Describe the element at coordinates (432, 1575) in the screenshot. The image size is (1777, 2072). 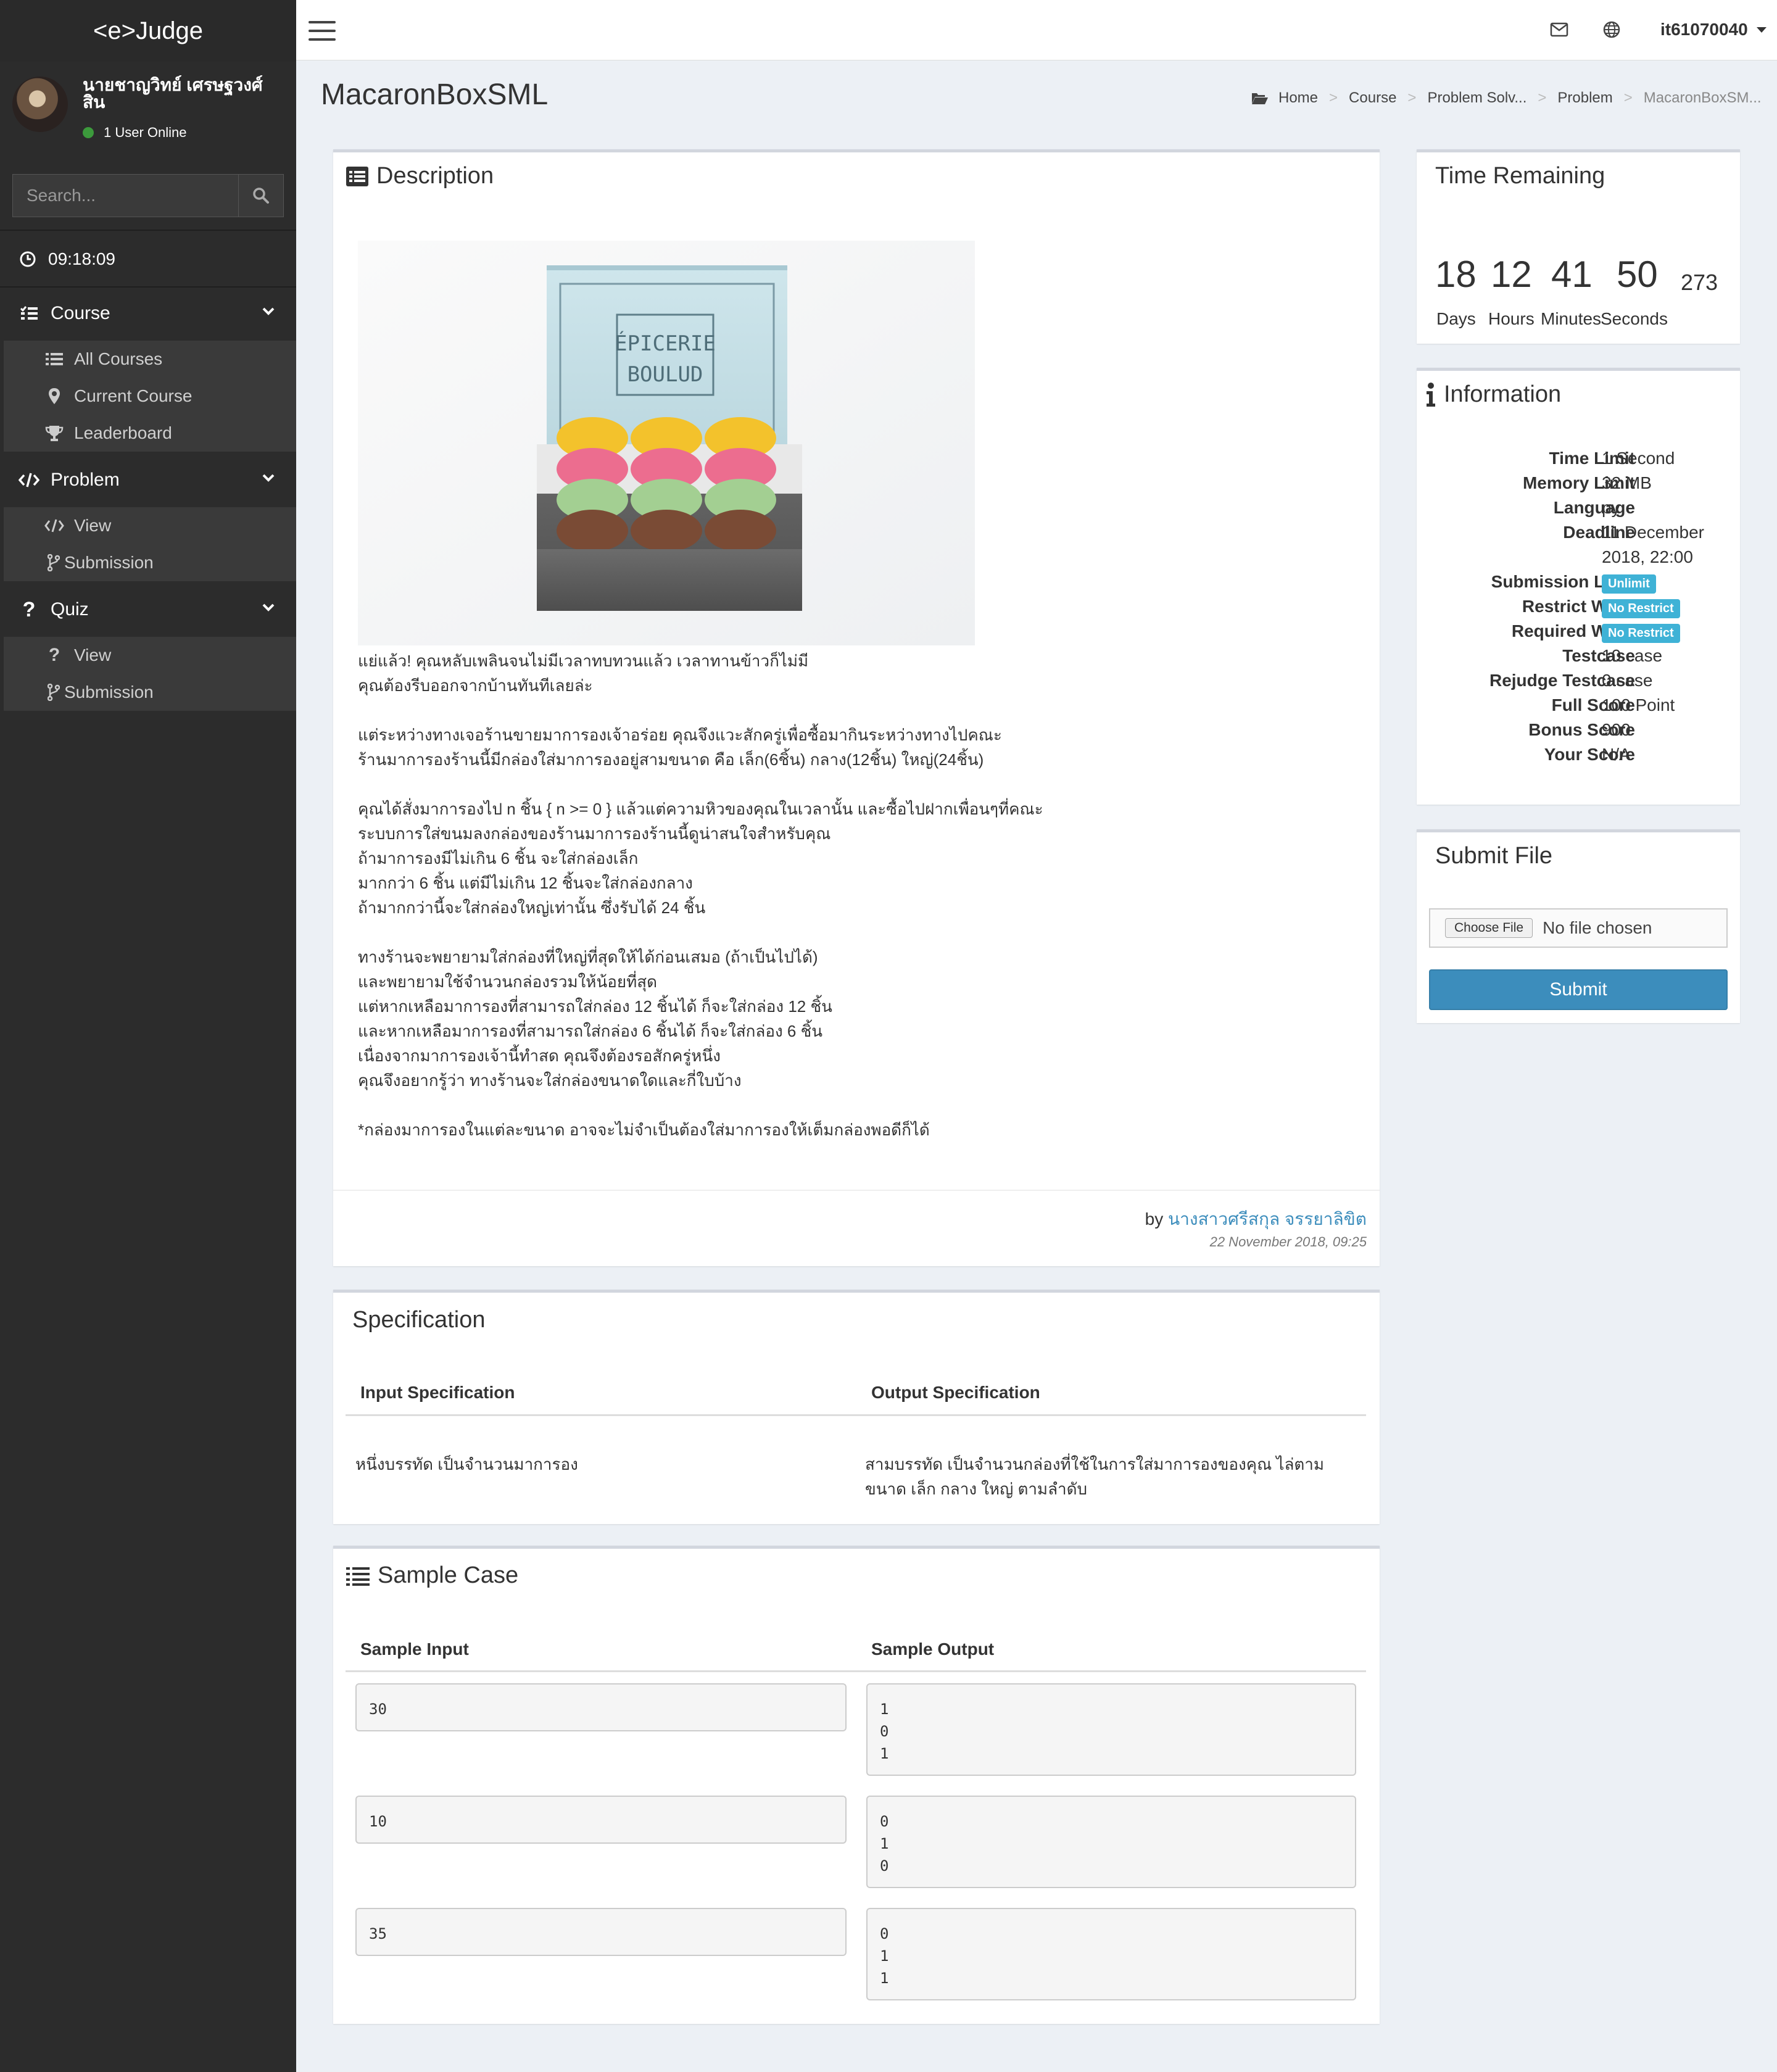
I see `sample-case-title: Sample Case` at that location.